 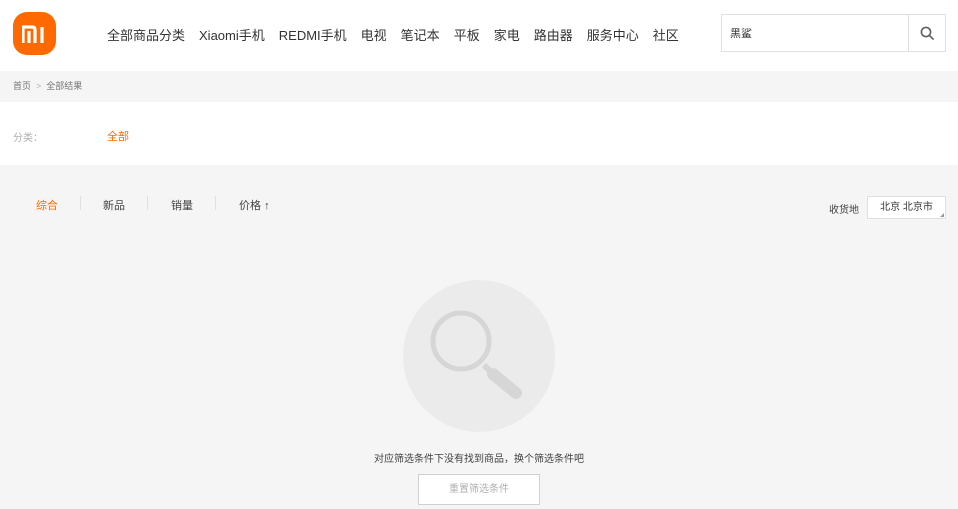 I want to click on sort-sales: 销量, so click(x=182, y=205).